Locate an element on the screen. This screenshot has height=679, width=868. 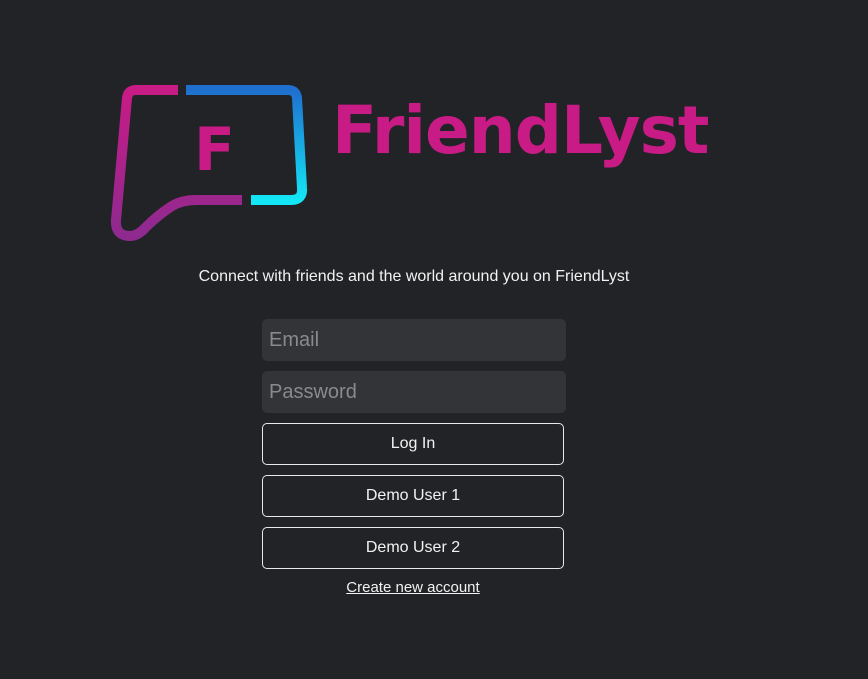
password-input is located at coordinates (414, 392).